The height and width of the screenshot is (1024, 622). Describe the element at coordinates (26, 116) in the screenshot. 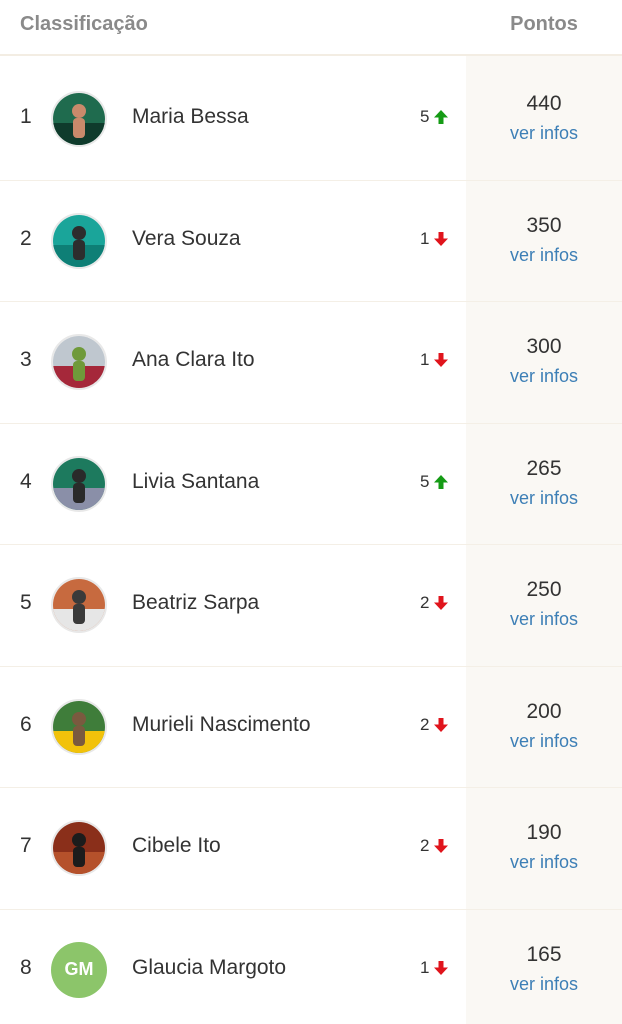

I see `rank-number: 1` at that location.